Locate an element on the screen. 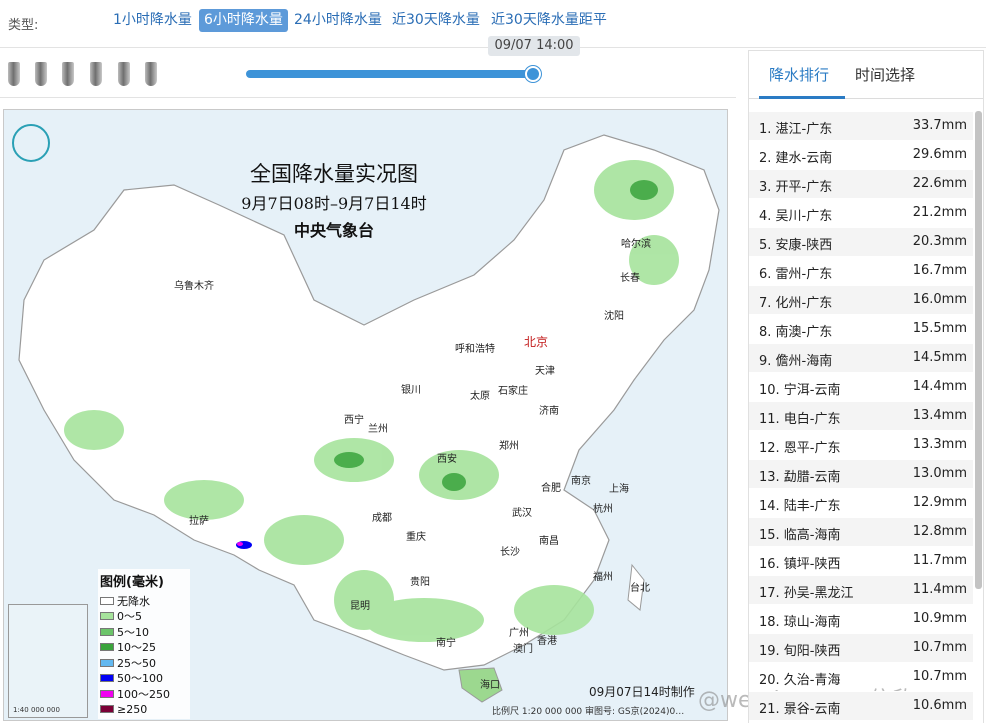 The width and height of the screenshot is (986, 723). station-name: 18. 琼山-海南 is located at coordinates (800, 622).